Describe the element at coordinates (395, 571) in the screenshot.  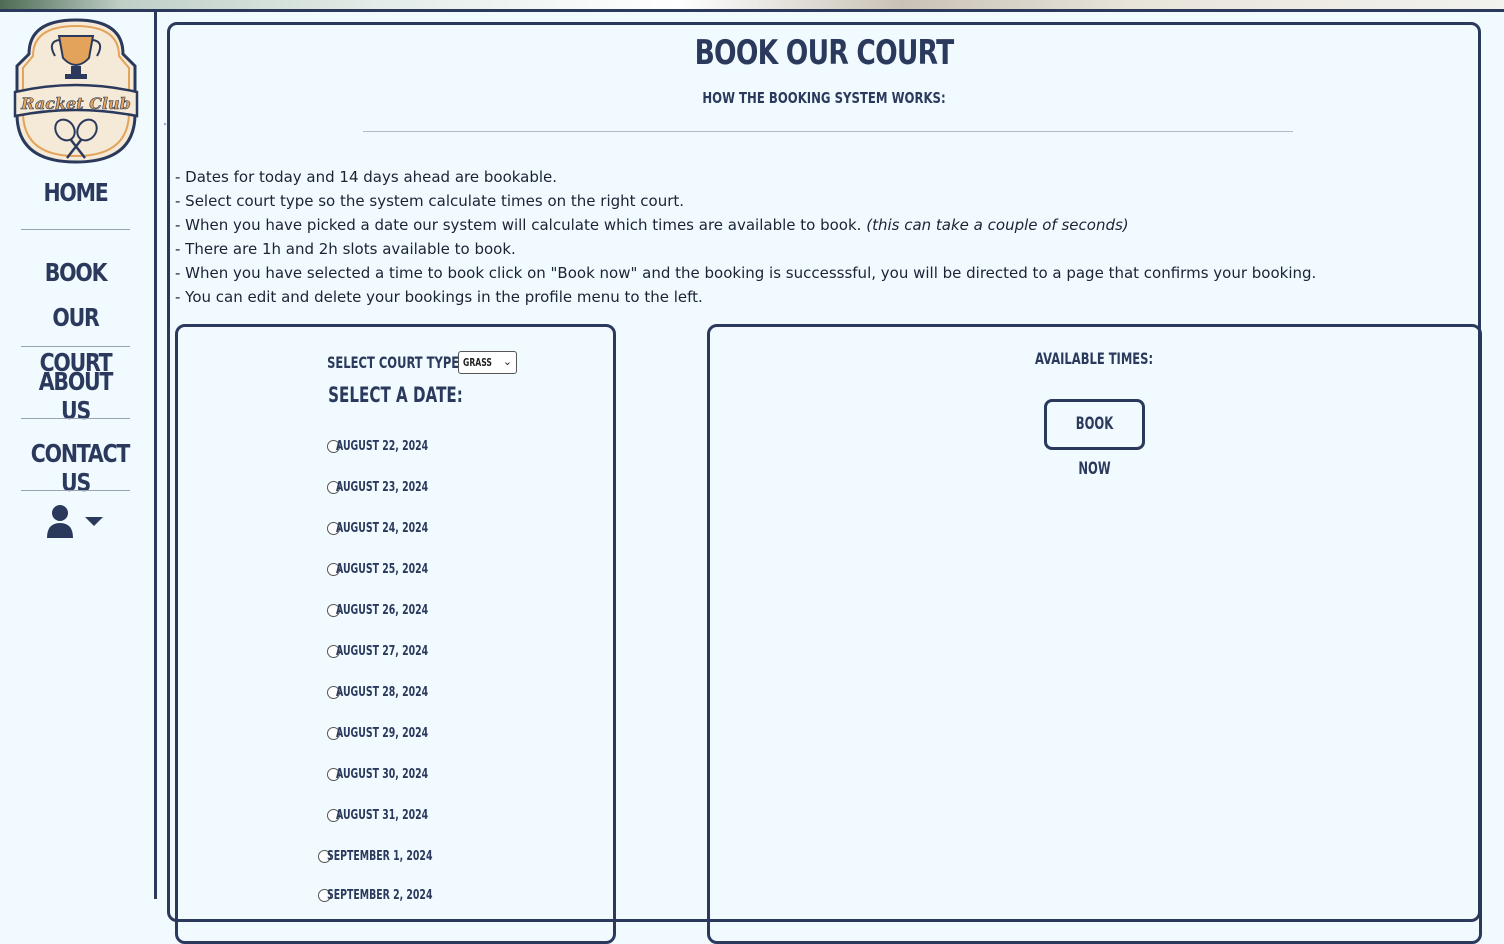
I see `date-option: AUGUST 25, 2024` at that location.